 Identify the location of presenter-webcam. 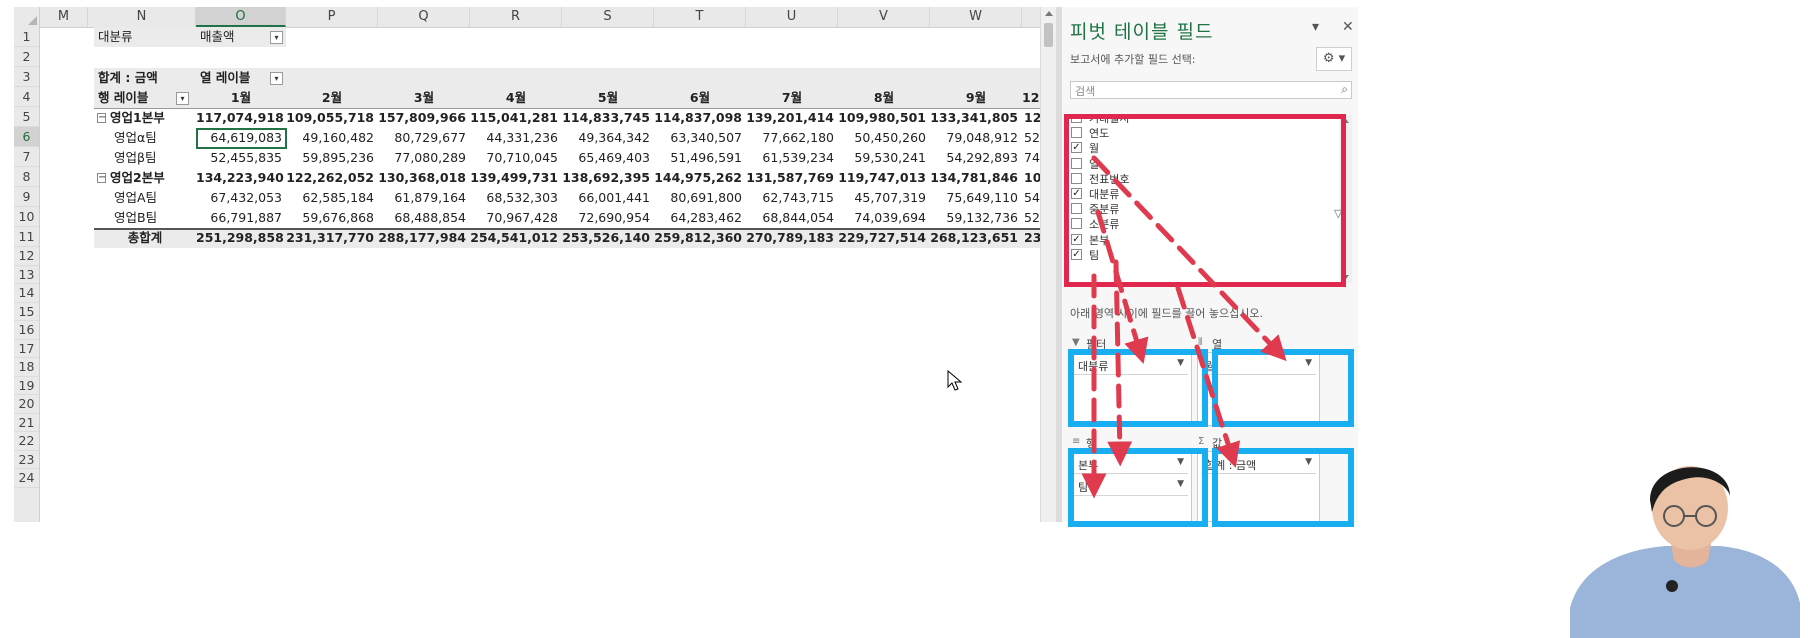
(1685, 538).